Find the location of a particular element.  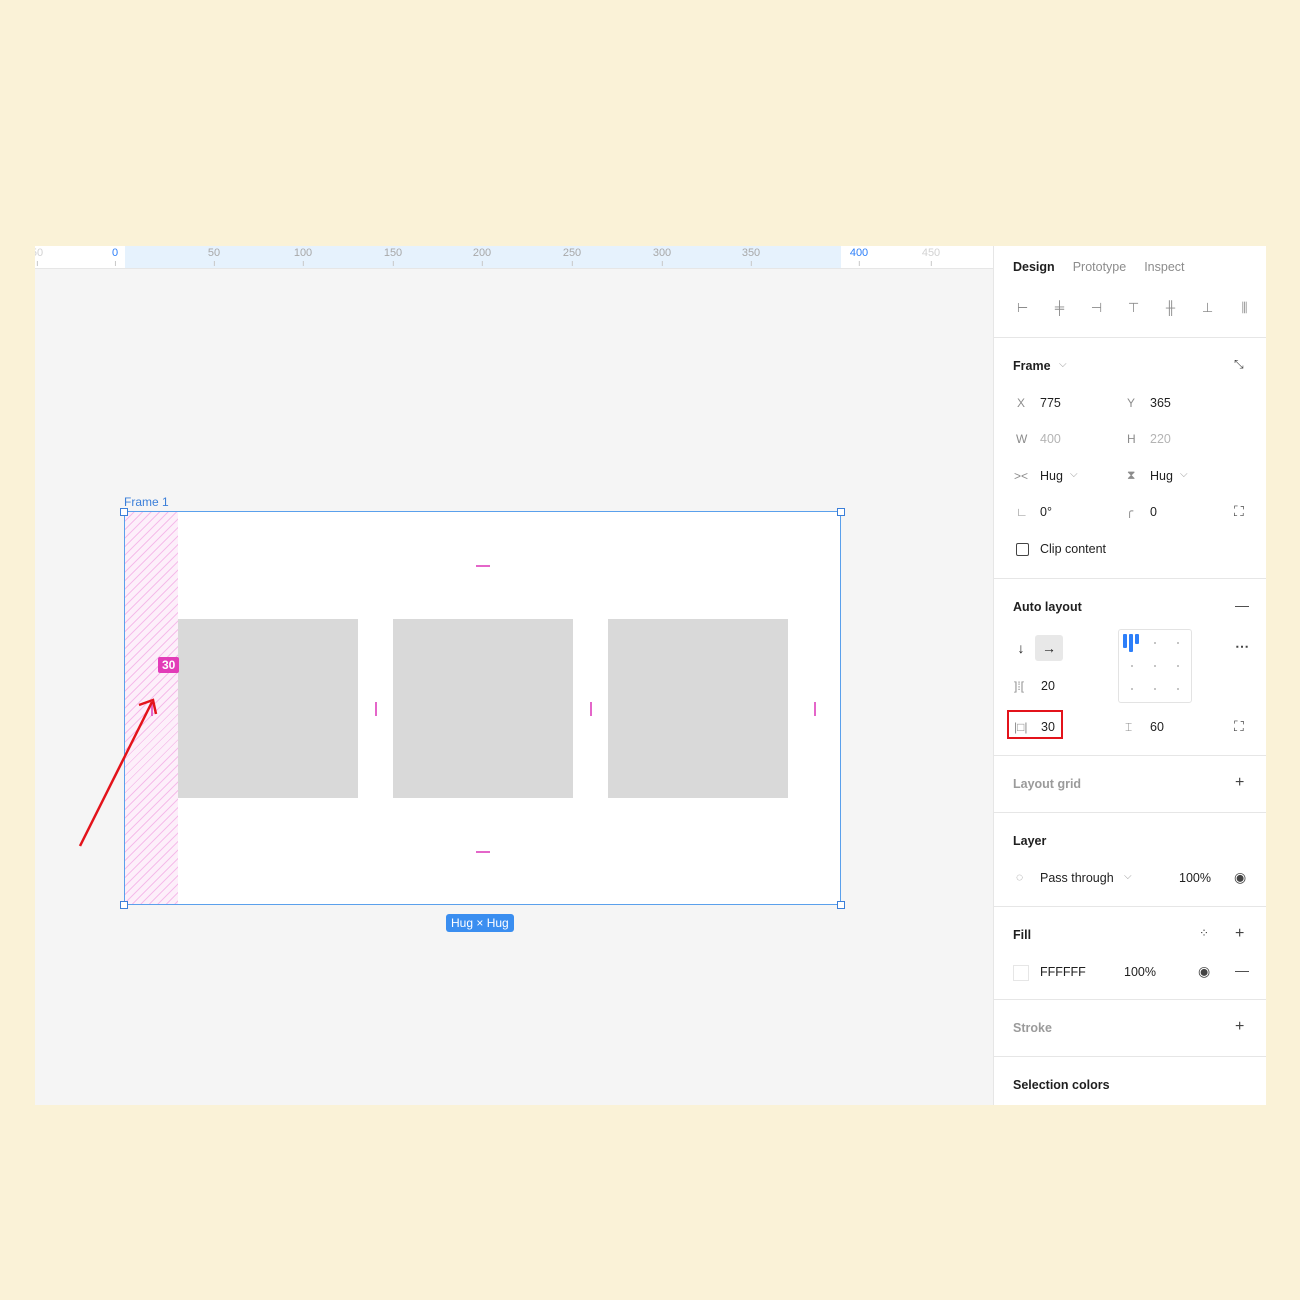

auto-layout-title: Auto layout is located at coordinates (1047, 607).